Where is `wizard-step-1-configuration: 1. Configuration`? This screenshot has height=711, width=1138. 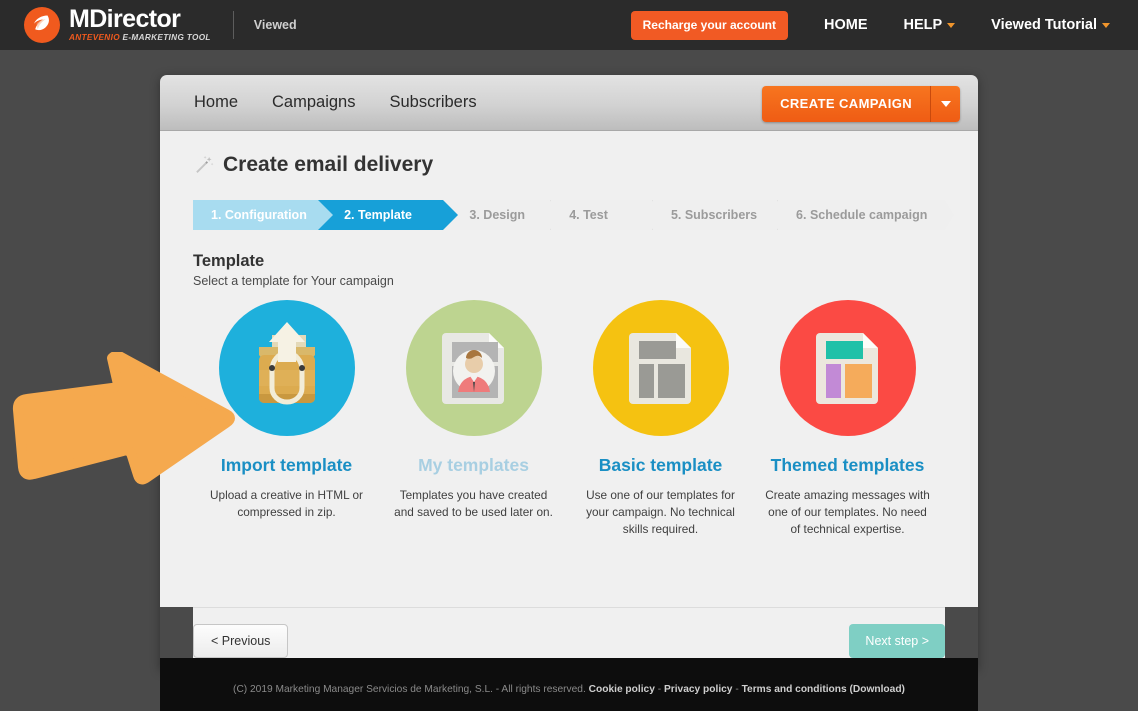
wizard-step-1-configuration: 1. Configuration is located at coordinates (263, 215).